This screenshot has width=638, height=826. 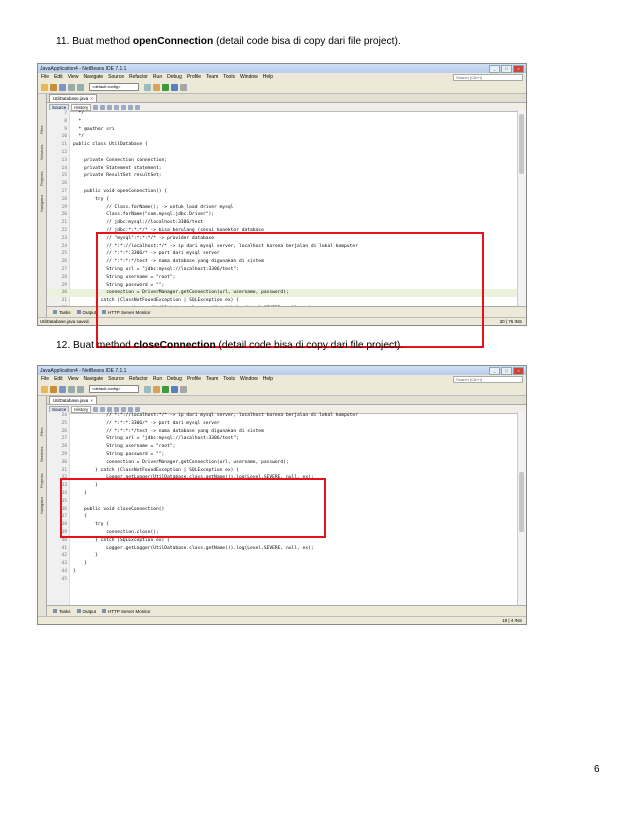 I want to click on code-line: 29 String password = "";, so click(x=282, y=455).